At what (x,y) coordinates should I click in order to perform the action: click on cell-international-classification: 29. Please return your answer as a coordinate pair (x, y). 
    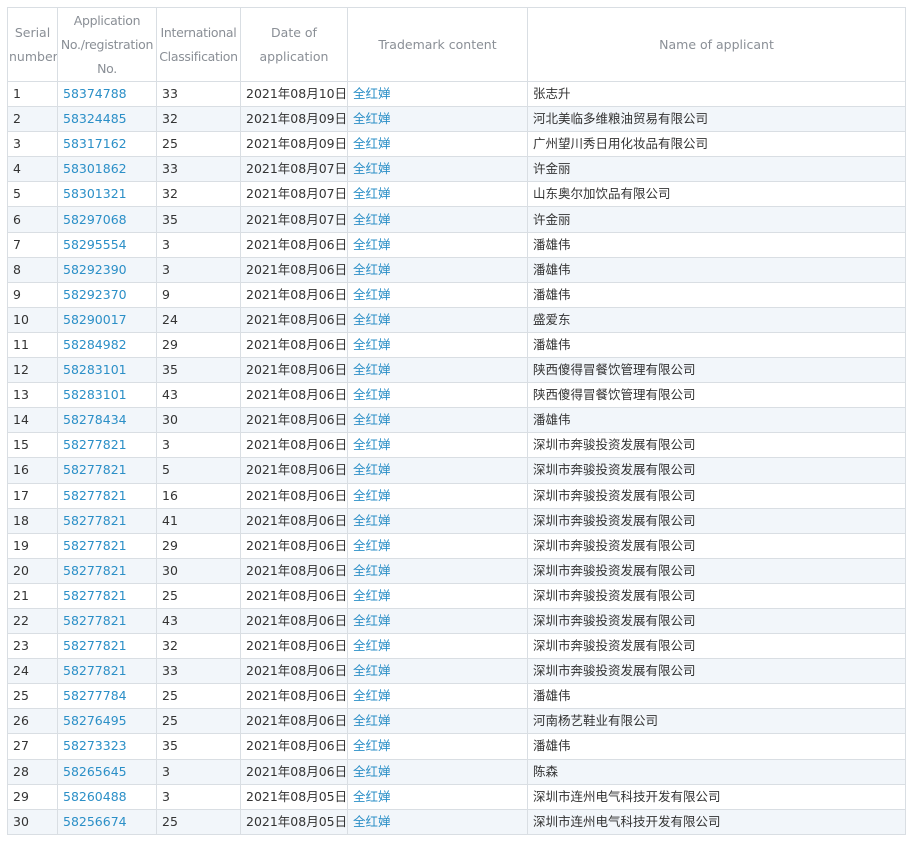
    Looking at the image, I should click on (198, 545).